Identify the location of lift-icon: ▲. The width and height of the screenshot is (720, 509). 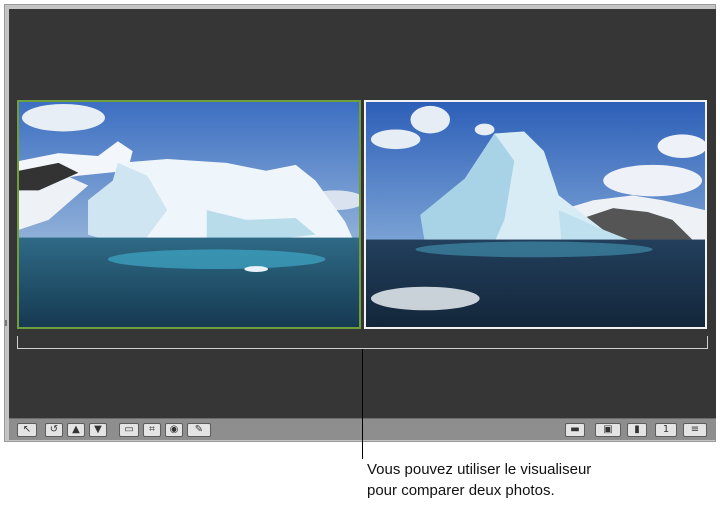
(76, 430).